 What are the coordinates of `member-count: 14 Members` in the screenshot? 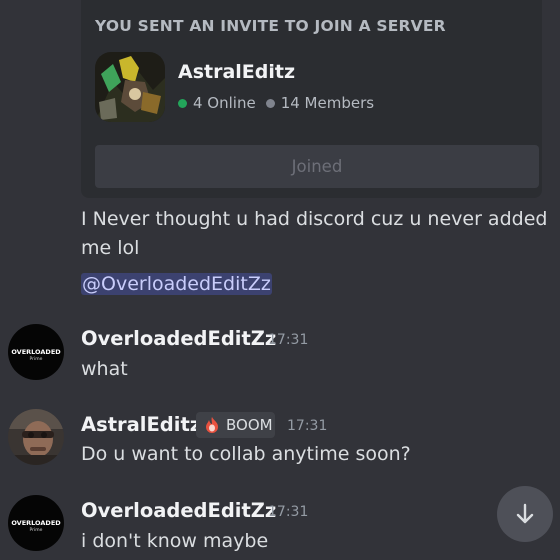 It's located at (327, 103).